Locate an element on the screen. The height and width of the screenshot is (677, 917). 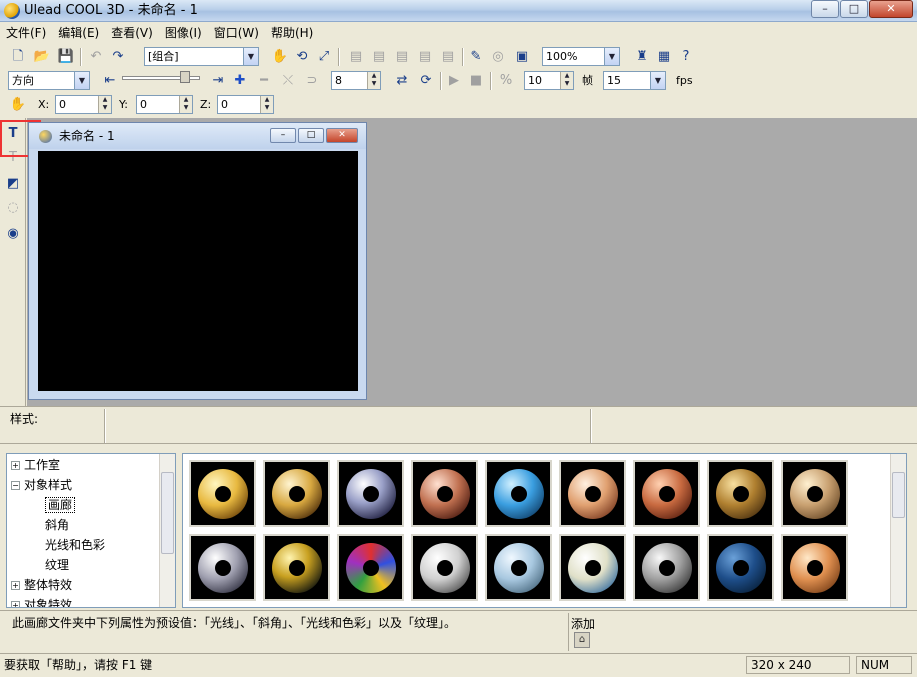
help-pointer-icon: ? is located at coordinates (686, 57).